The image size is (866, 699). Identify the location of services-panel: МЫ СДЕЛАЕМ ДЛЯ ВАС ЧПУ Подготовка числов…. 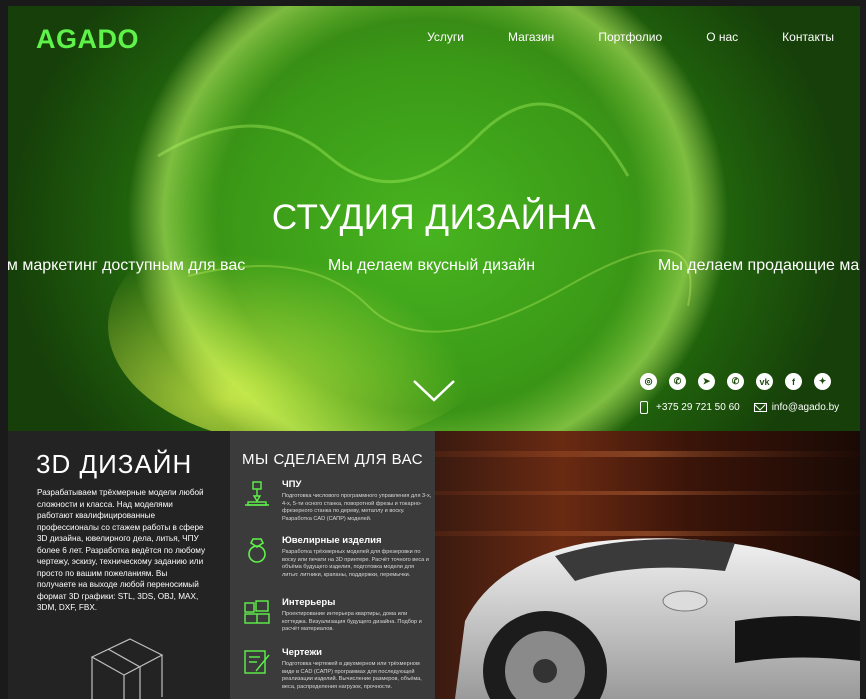
(332, 565).